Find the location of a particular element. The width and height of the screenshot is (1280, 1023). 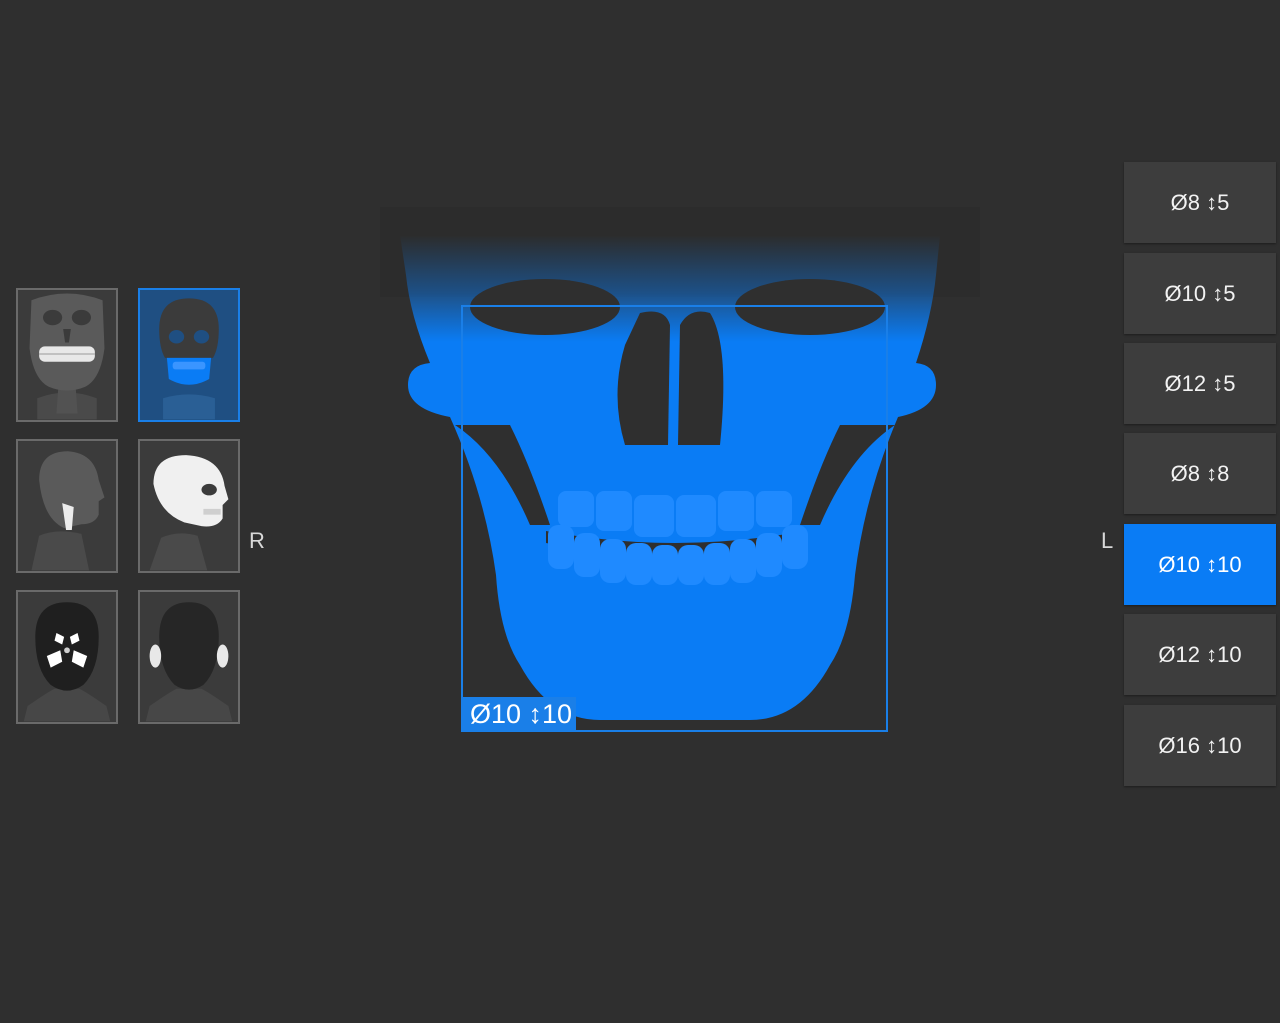

fov-button-label: Ø8 ↕8 is located at coordinates (1200, 473).